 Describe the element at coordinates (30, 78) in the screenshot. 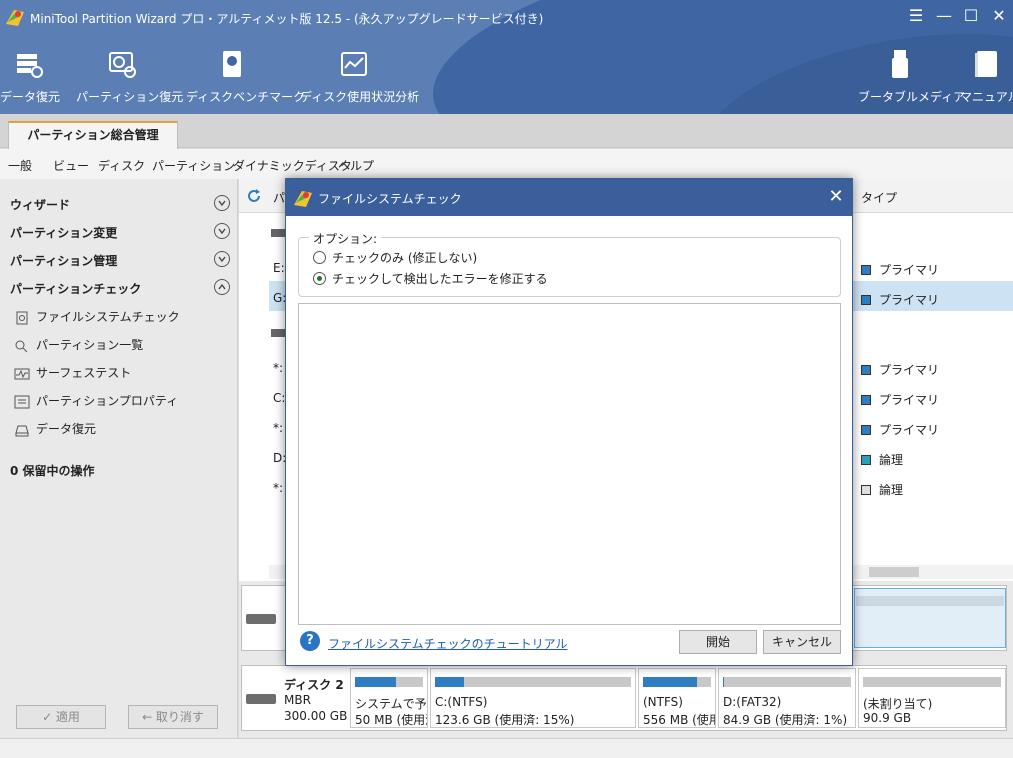

I see `toolbar-data-recovery: データ復元` at that location.